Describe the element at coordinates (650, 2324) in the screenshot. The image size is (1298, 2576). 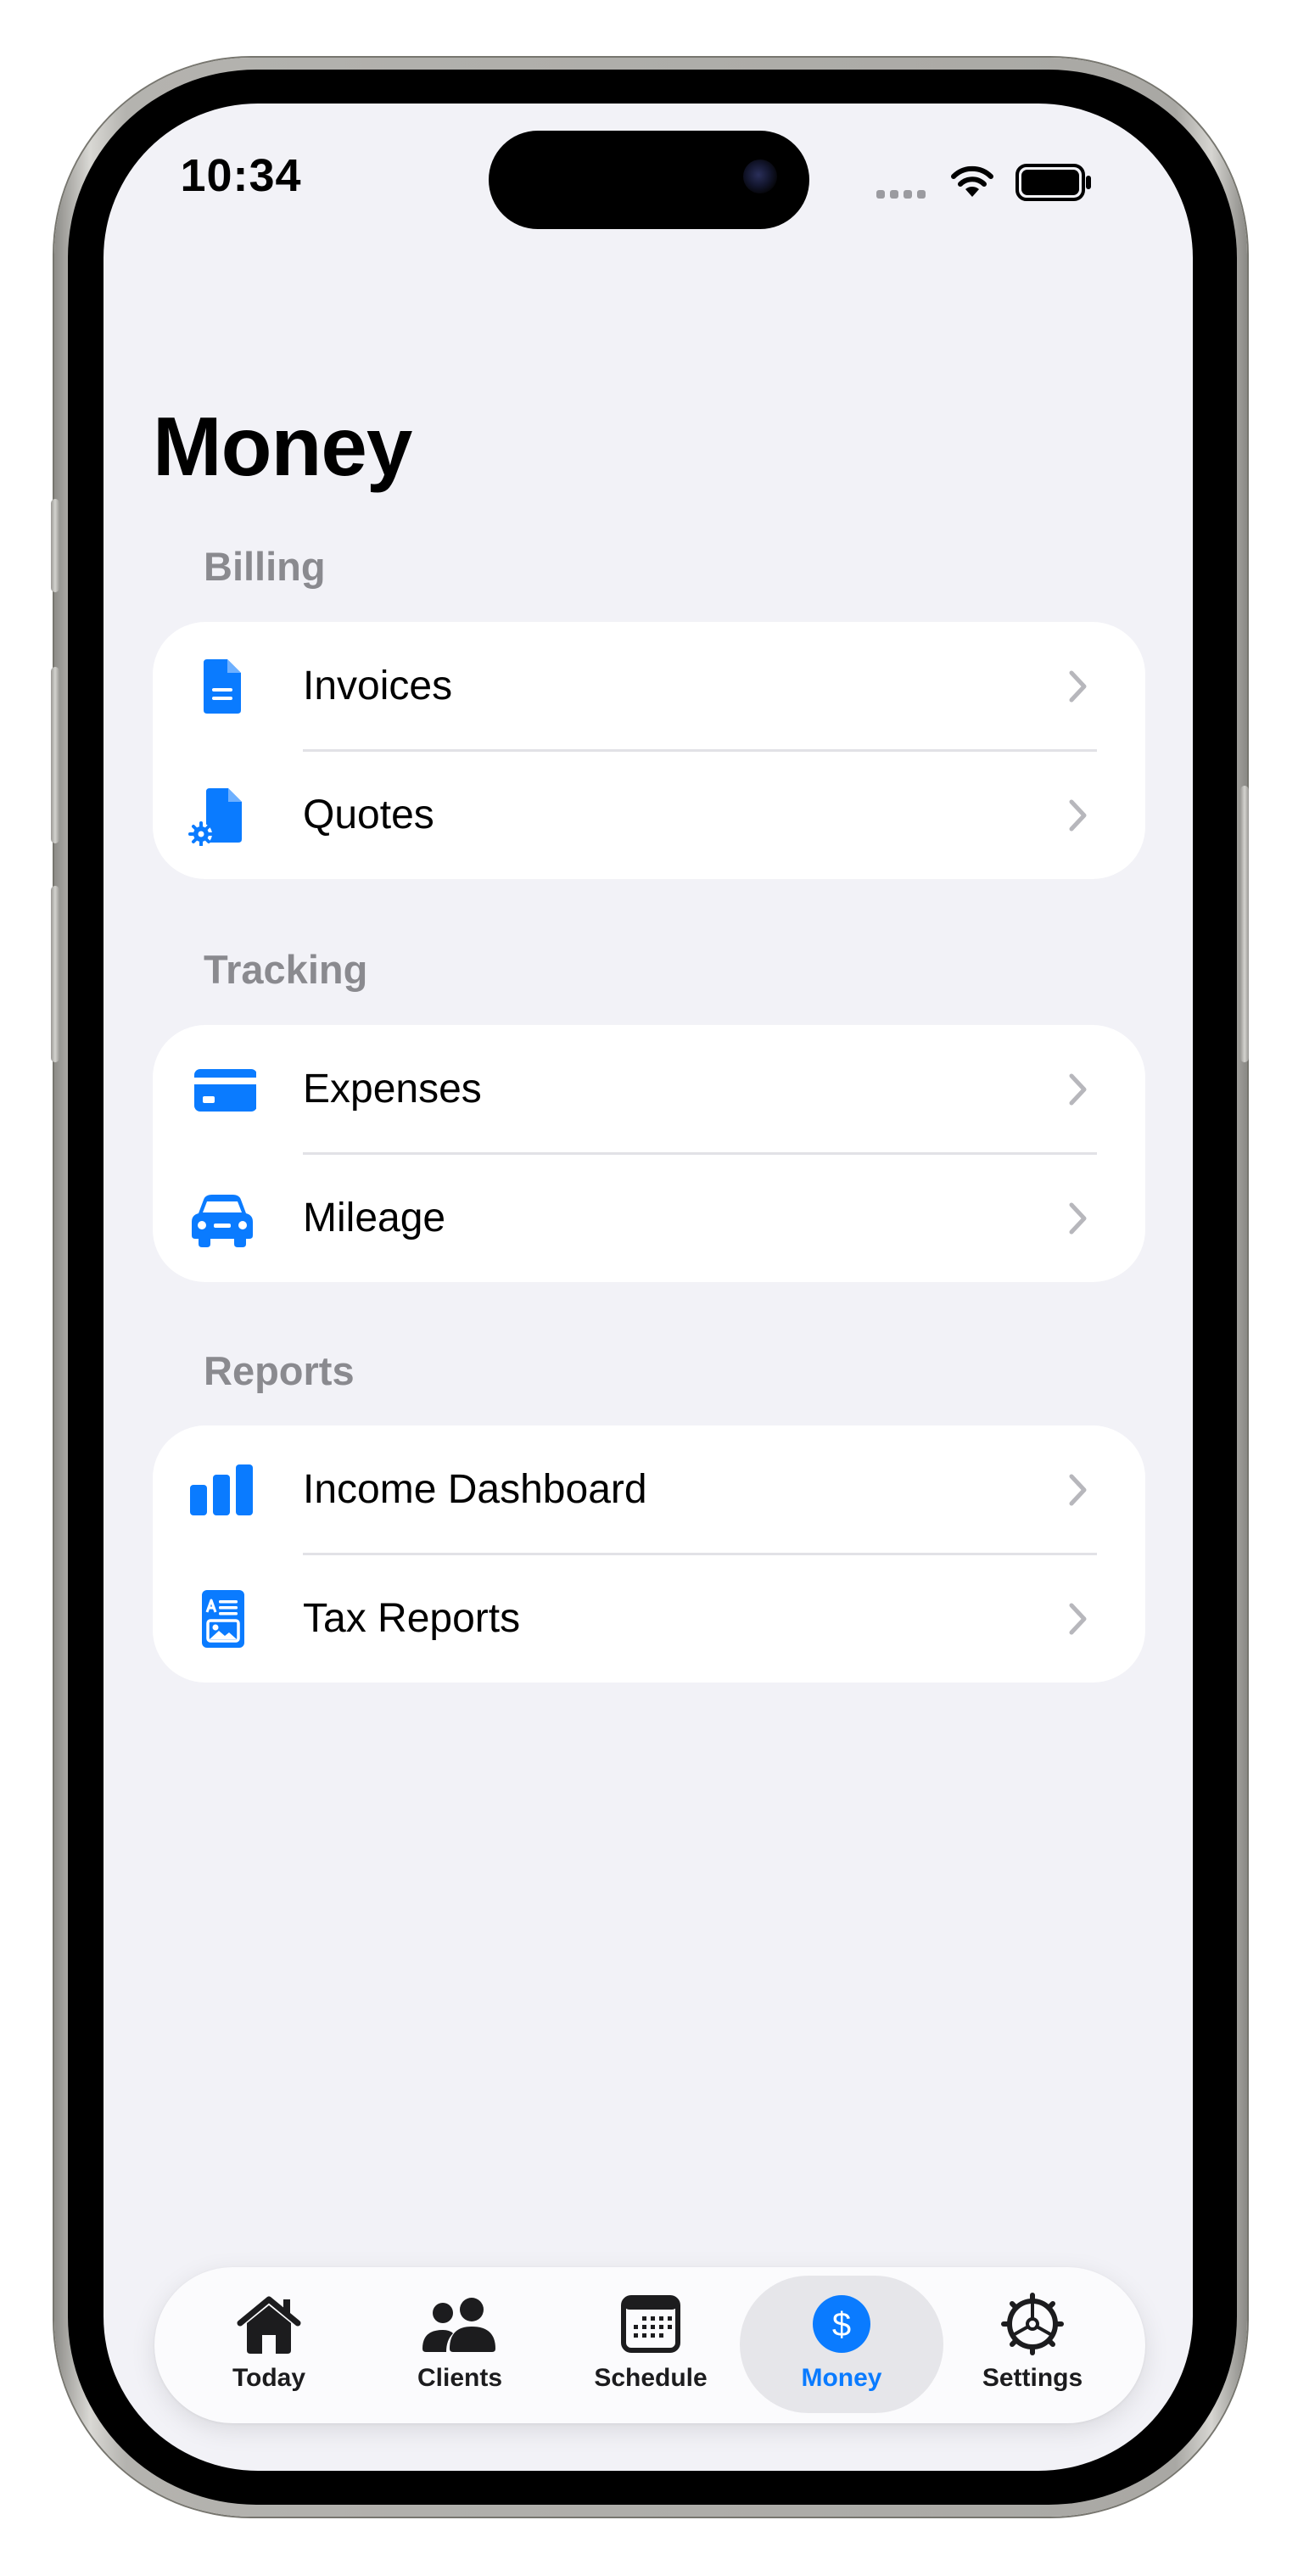
I see `calendar-icon` at that location.